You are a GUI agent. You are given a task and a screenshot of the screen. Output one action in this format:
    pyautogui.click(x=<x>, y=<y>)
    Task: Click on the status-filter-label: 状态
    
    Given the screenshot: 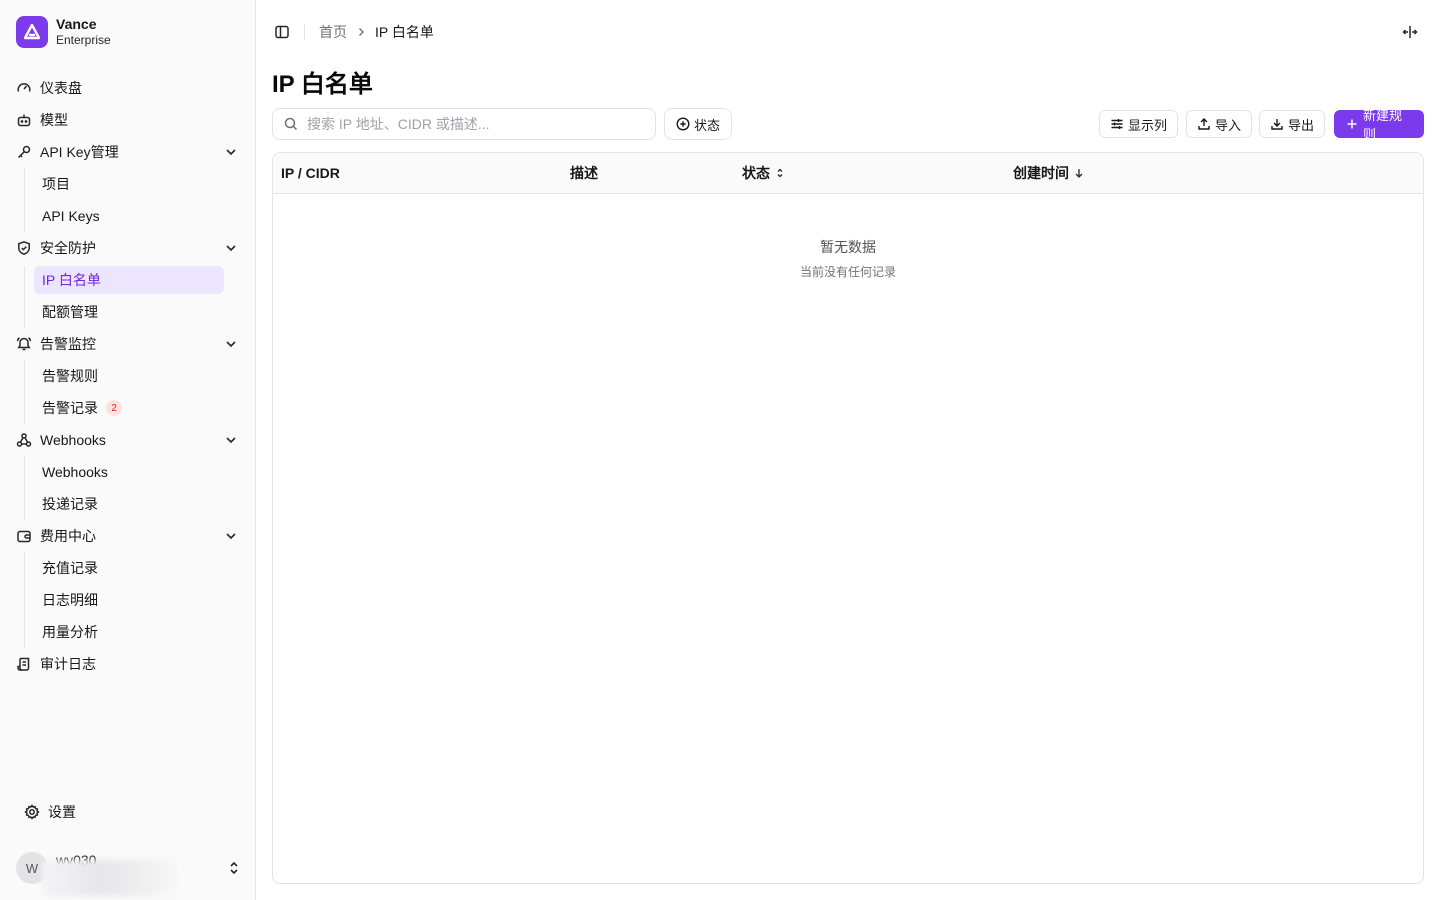 What is the action you would take?
    pyautogui.click(x=707, y=125)
    